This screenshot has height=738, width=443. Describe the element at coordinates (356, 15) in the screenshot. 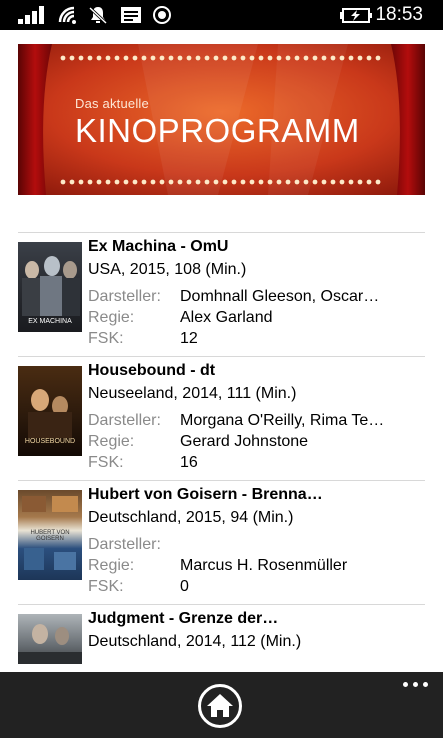

I see `battery-charging-icon` at that location.